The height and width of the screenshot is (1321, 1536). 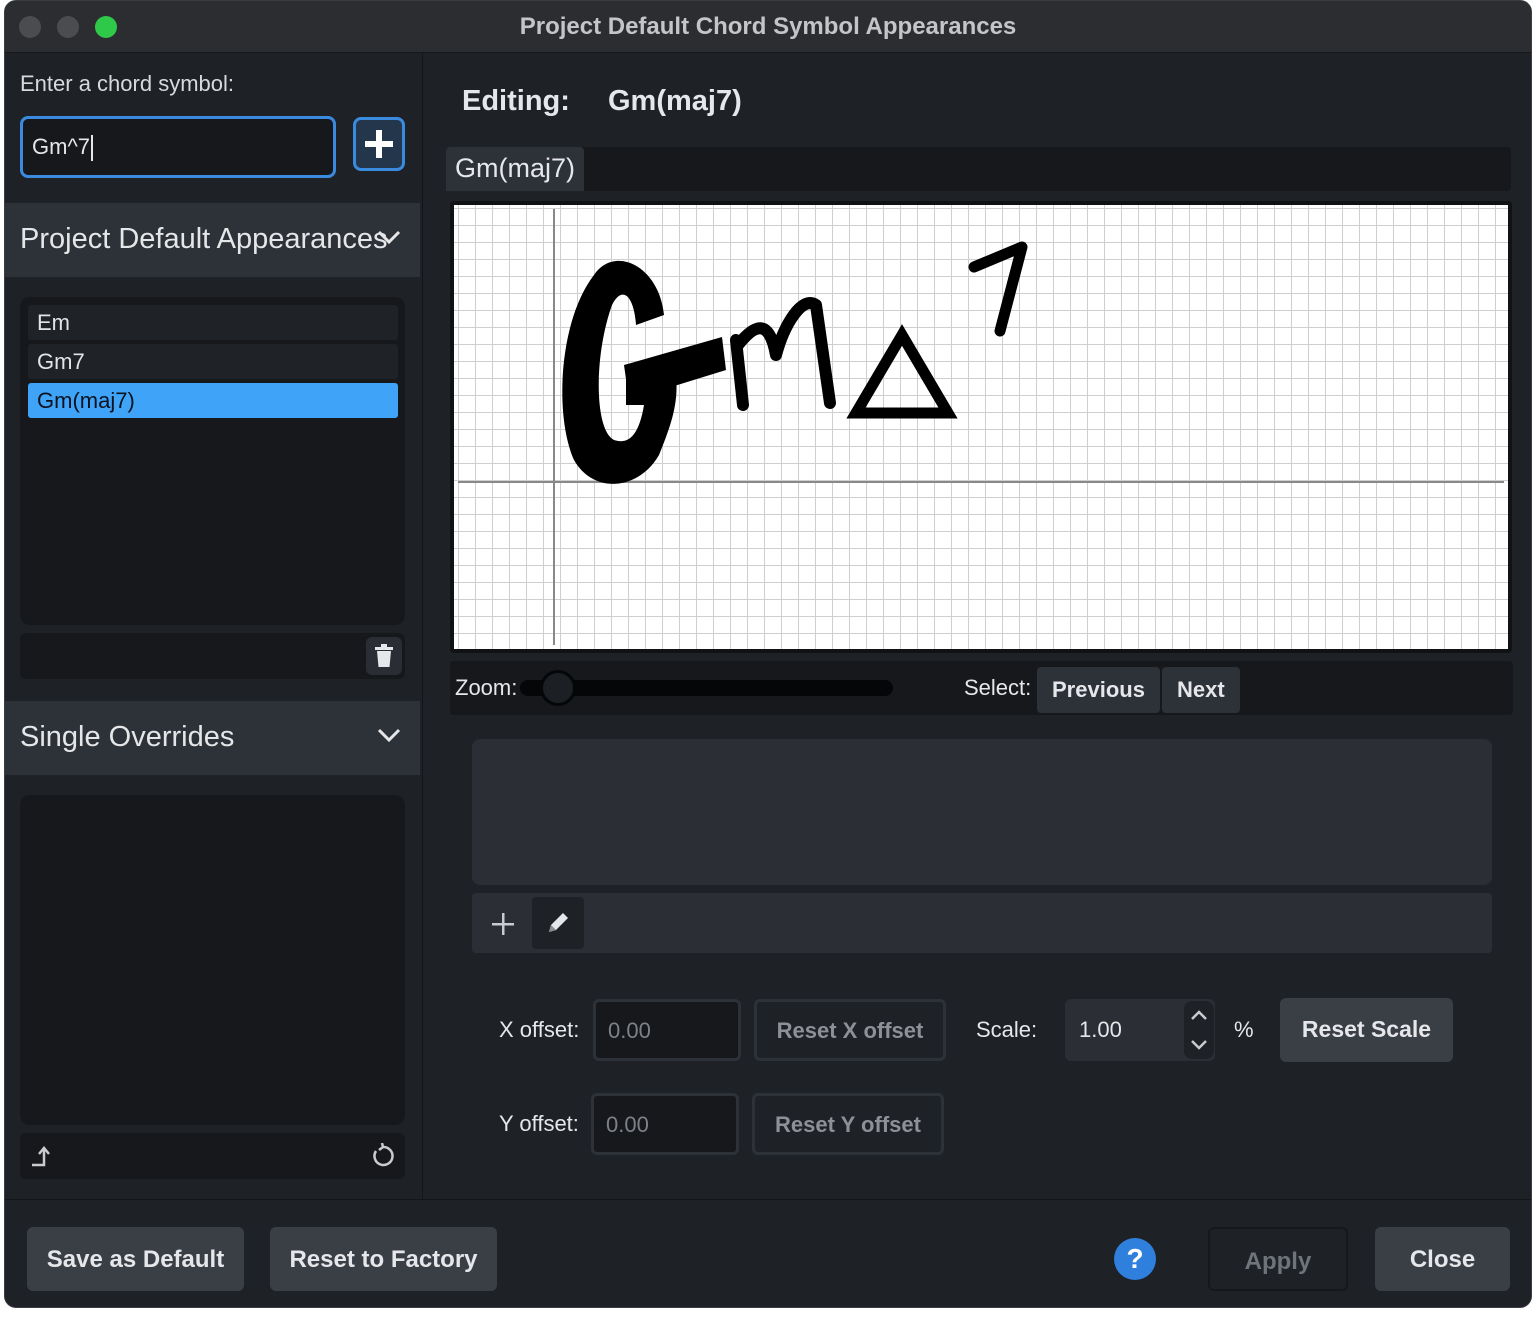 I want to click on window-title: Project Default Chord Symbol Appearances, so click(x=768, y=26).